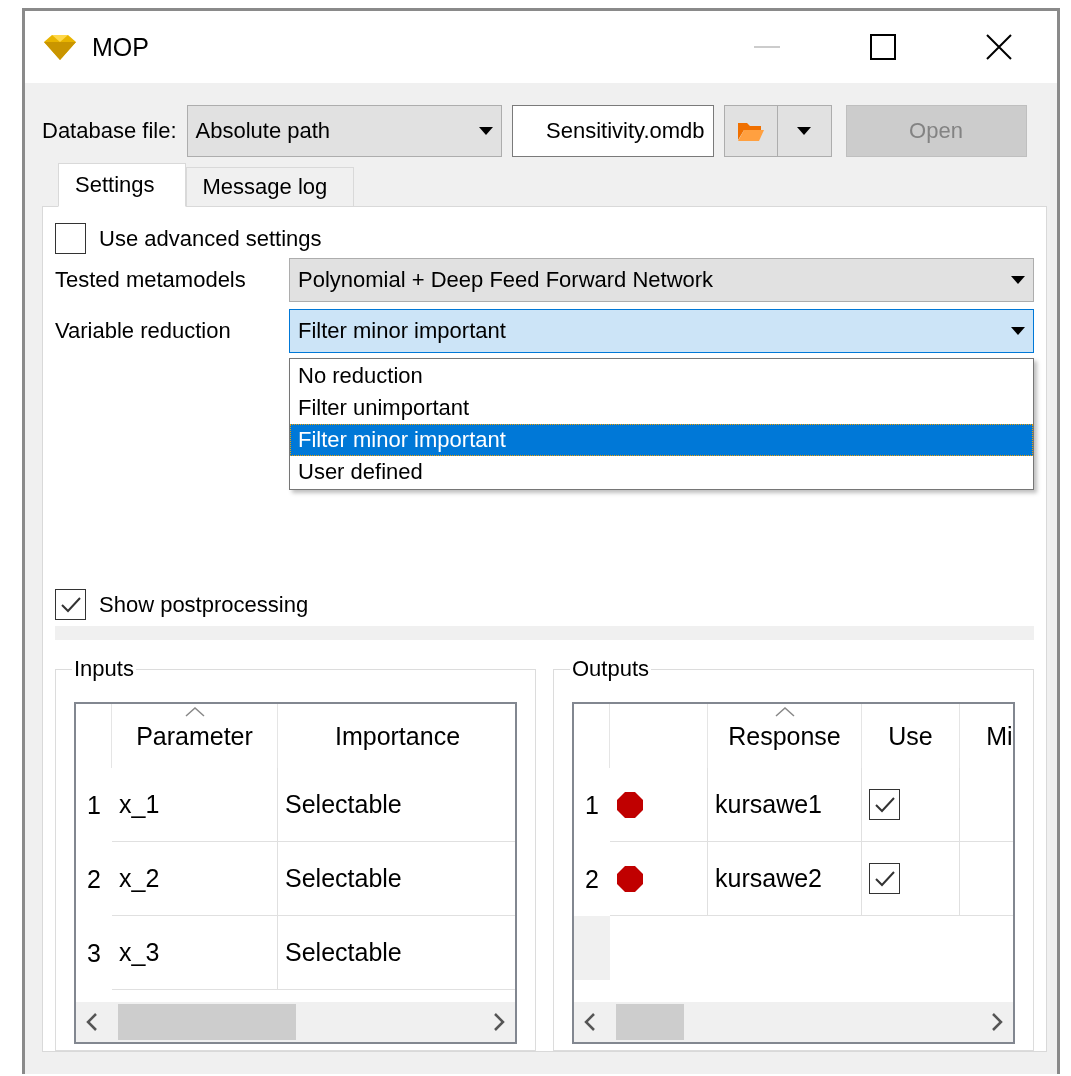 The height and width of the screenshot is (1076, 1071). Describe the element at coordinates (210, 238) in the screenshot. I see `checkbox-label: Use advanced settings` at that location.